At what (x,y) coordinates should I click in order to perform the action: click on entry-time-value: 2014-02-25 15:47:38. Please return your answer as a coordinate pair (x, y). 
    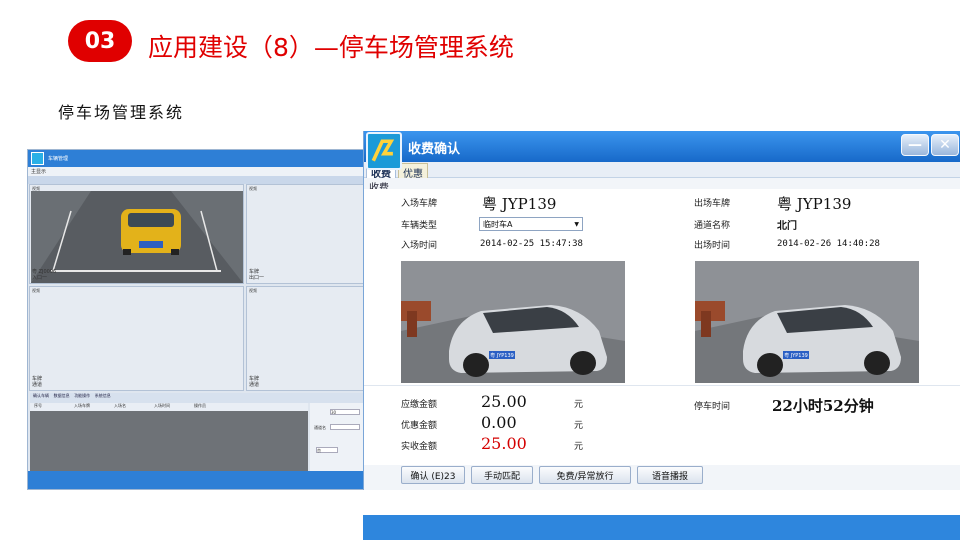
    Looking at the image, I should click on (531, 244).